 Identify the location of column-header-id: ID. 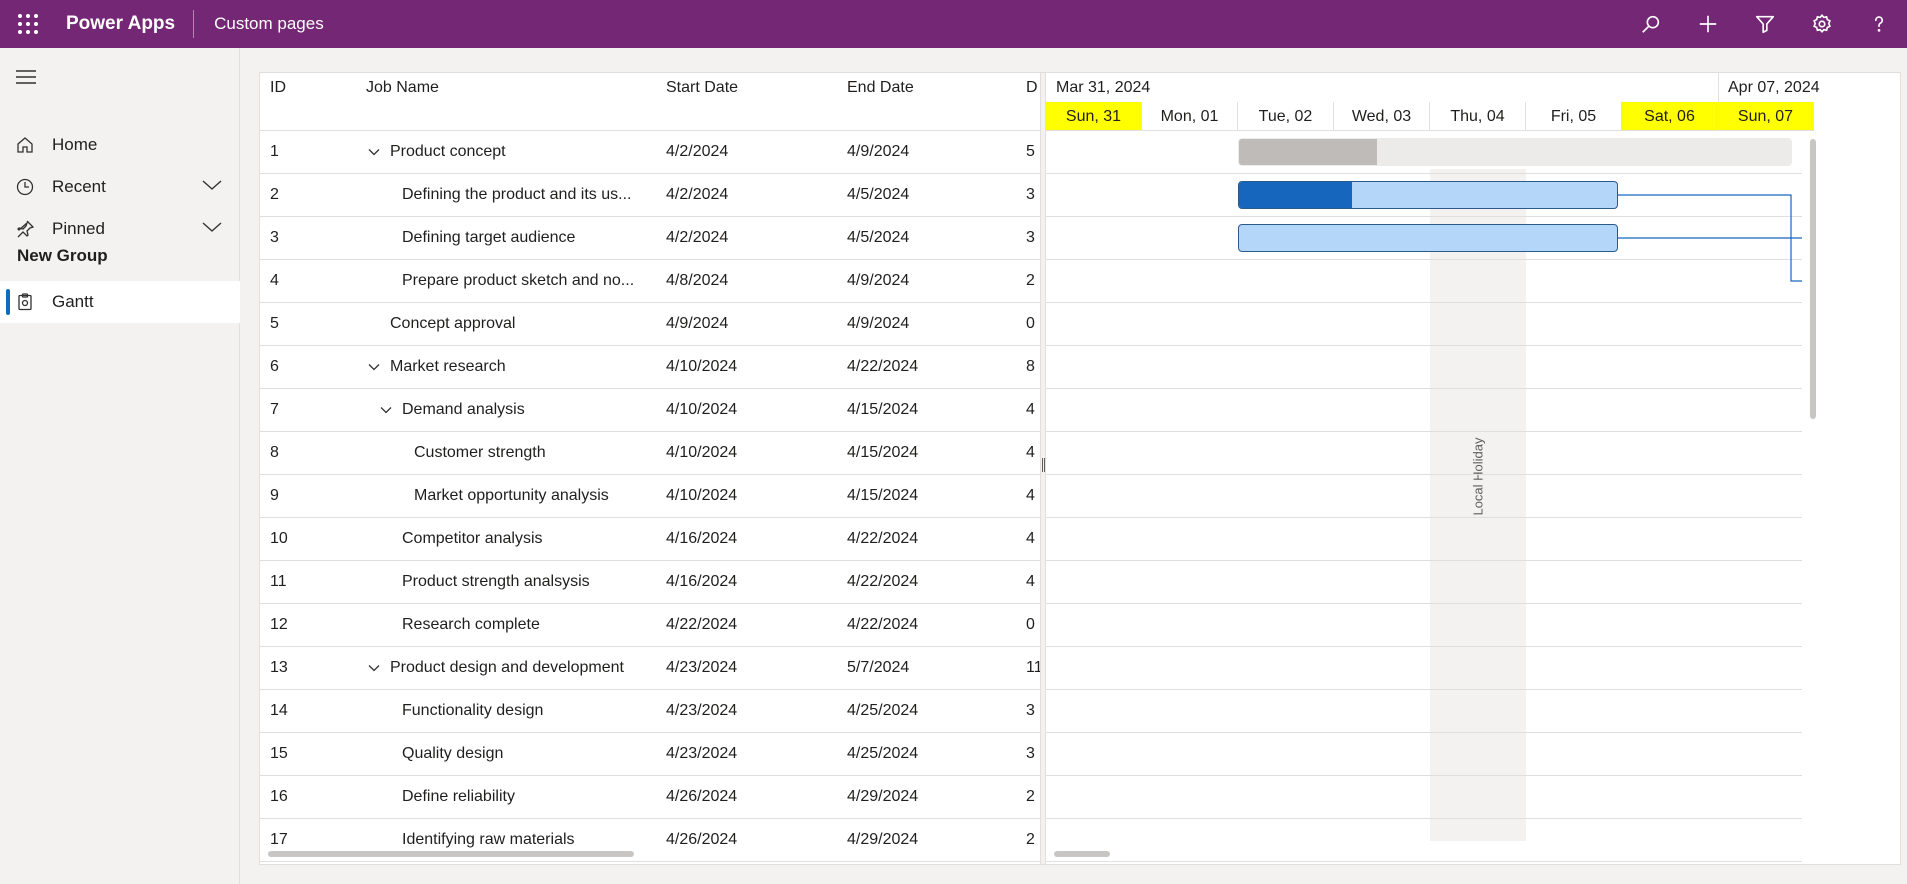
(278, 88).